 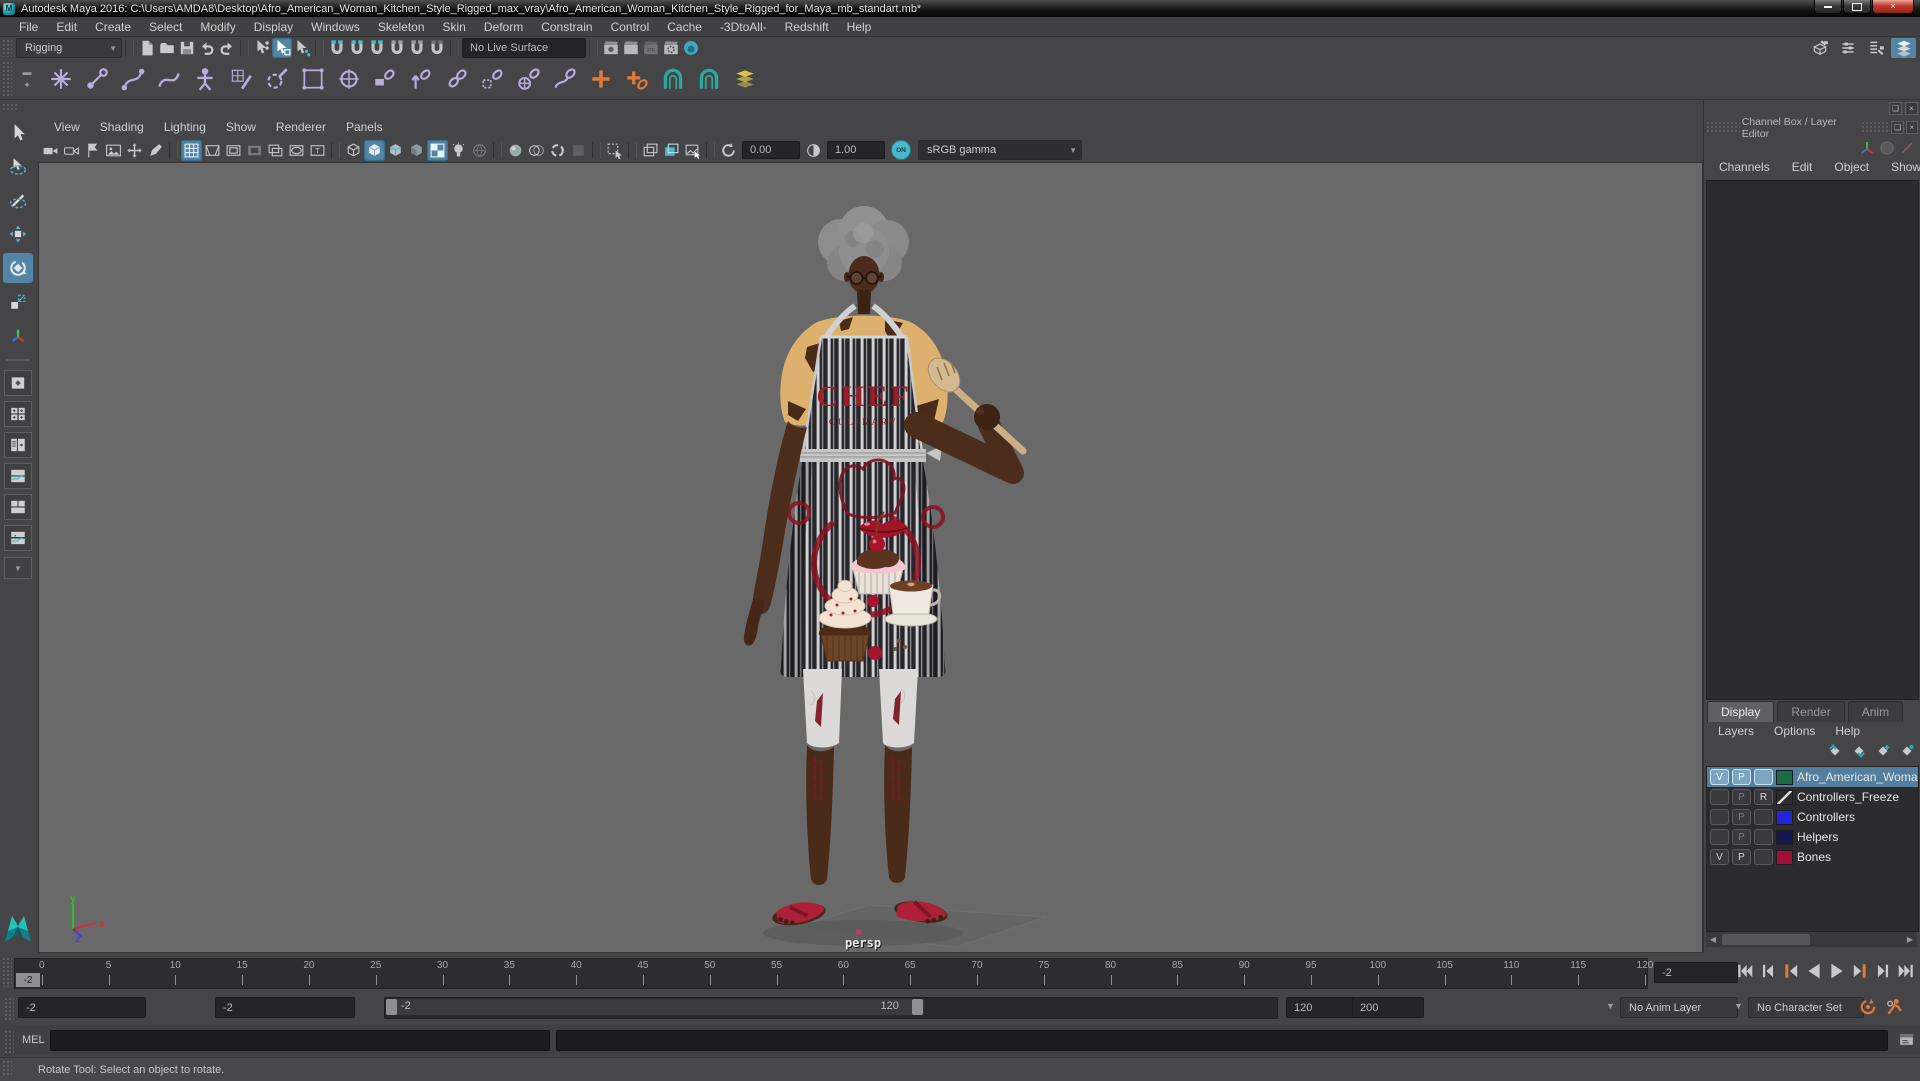 I want to click on rangeslider-grip, so click(x=9, y=1009).